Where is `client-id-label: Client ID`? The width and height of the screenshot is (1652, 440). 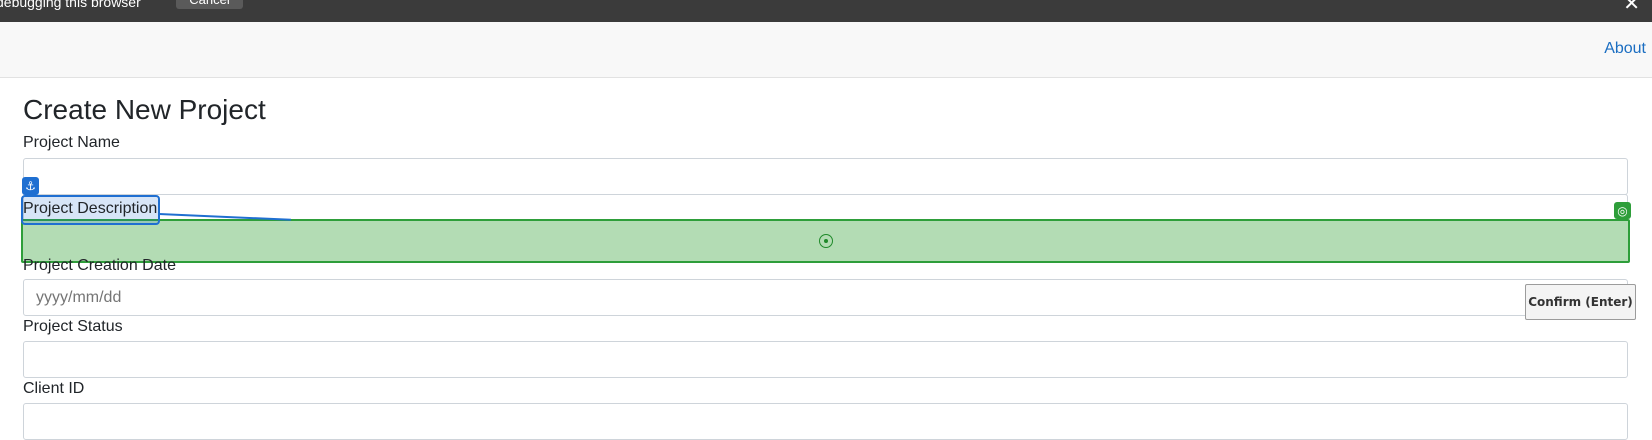
client-id-label: Client ID is located at coordinates (54, 388).